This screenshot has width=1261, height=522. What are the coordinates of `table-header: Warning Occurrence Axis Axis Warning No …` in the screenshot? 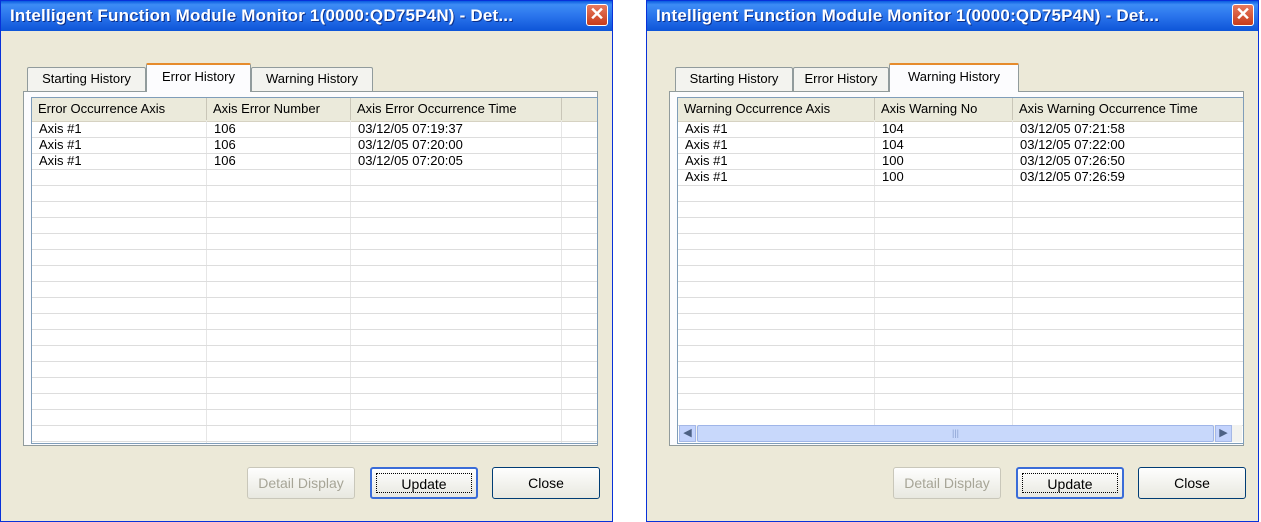 It's located at (960, 110).